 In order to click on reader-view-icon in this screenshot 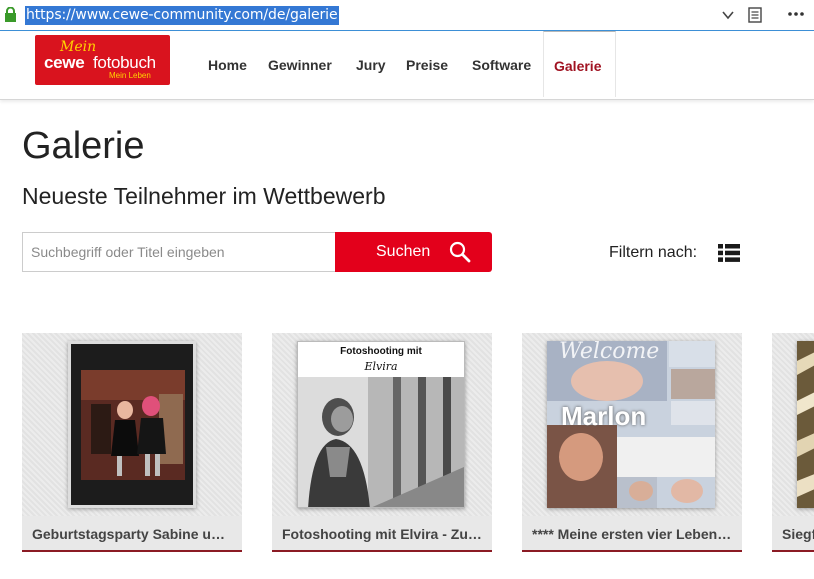, I will do `click(755, 15)`.